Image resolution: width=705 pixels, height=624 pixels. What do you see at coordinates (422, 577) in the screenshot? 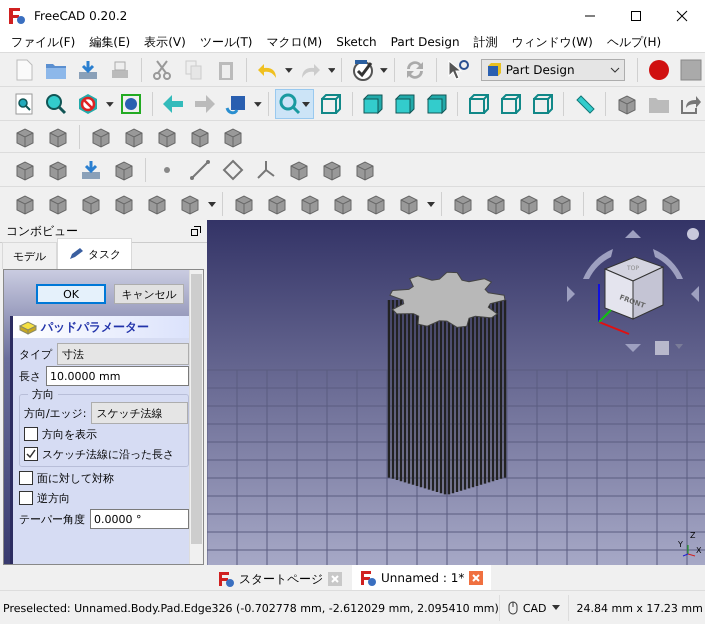
I see `document-tab: Unnamed : 1*` at bounding box center [422, 577].